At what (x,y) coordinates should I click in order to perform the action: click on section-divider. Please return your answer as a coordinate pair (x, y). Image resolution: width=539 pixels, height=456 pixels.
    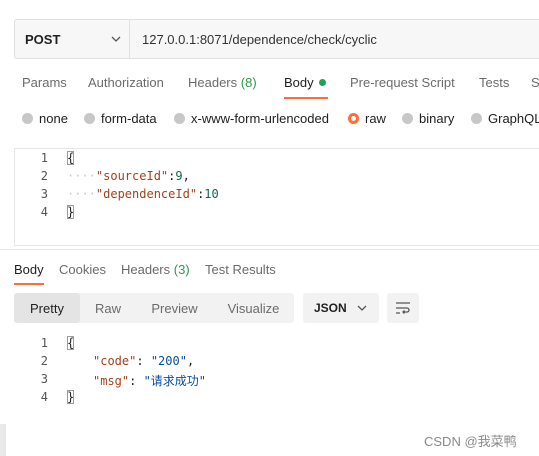
    Looking at the image, I should click on (269, 249).